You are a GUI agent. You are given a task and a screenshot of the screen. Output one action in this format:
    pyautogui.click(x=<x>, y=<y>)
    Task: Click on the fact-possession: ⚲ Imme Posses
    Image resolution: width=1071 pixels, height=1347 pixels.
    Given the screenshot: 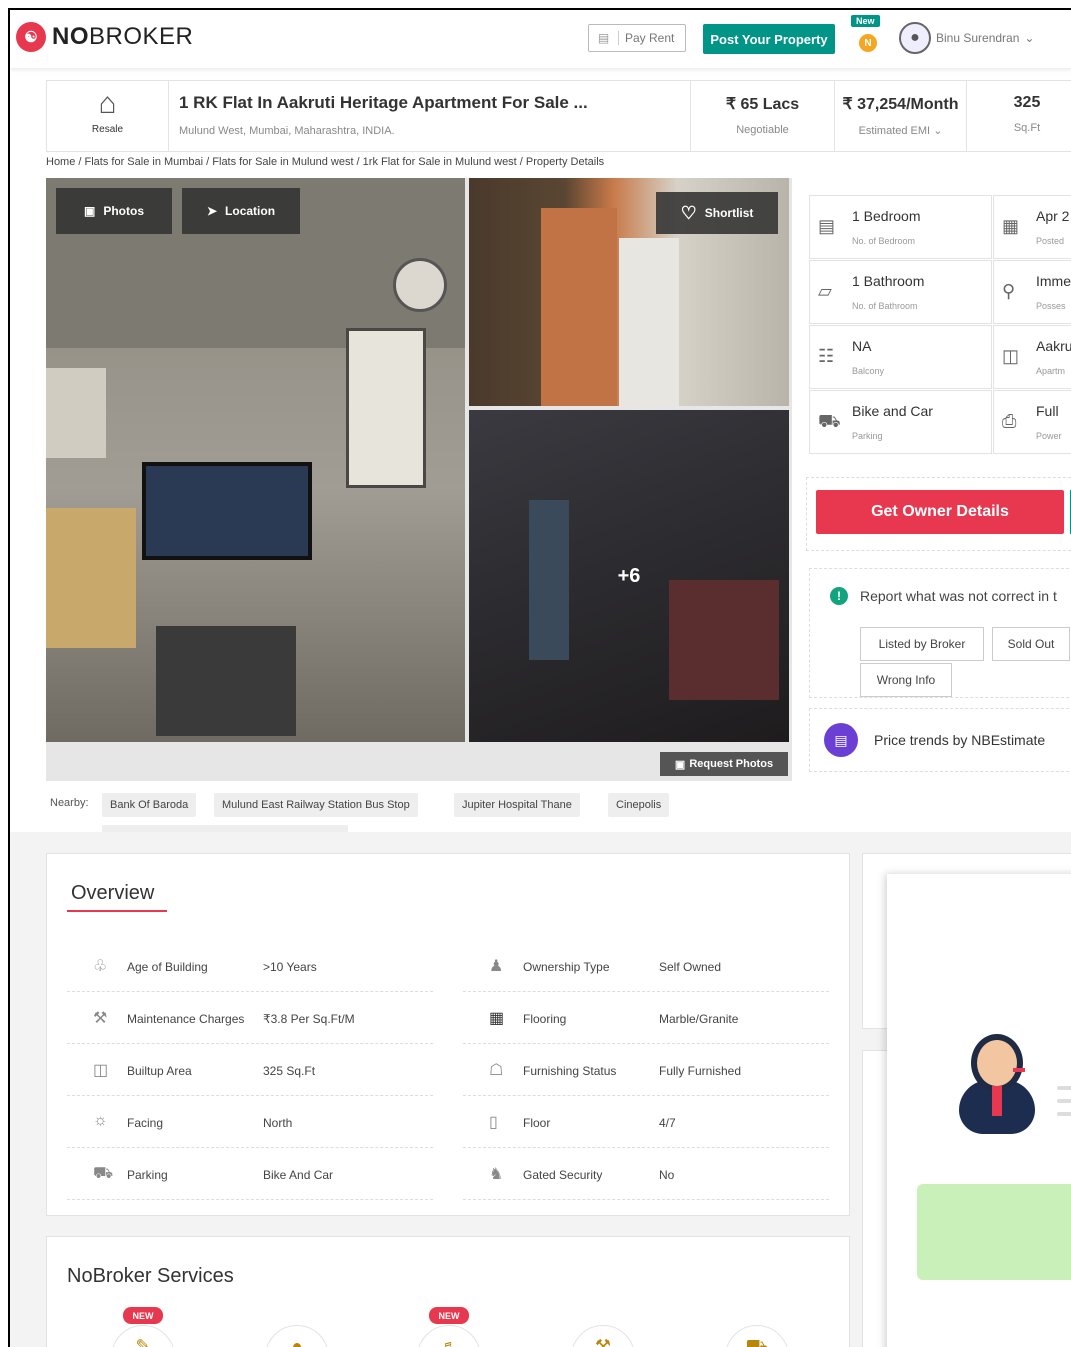 What is the action you would take?
    pyautogui.click(x=1032, y=292)
    